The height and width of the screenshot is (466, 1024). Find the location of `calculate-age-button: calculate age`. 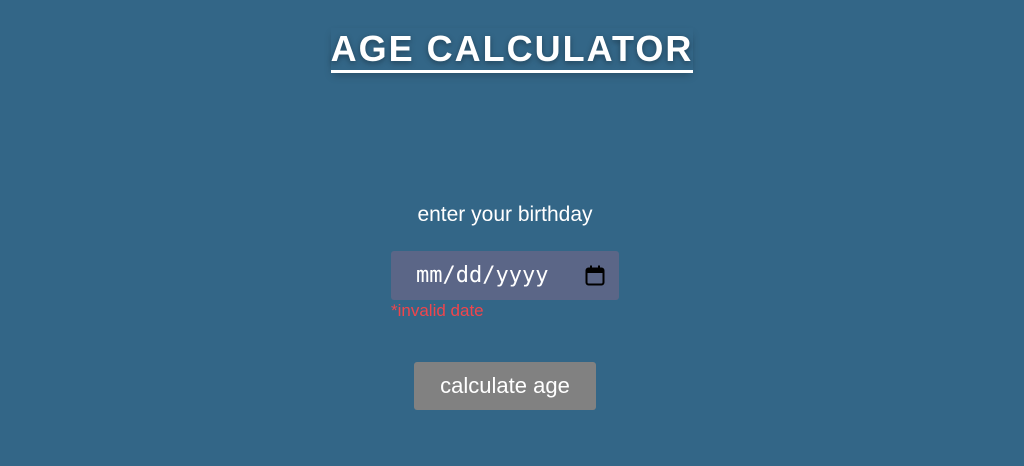

calculate-age-button: calculate age is located at coordinates (505, 386).